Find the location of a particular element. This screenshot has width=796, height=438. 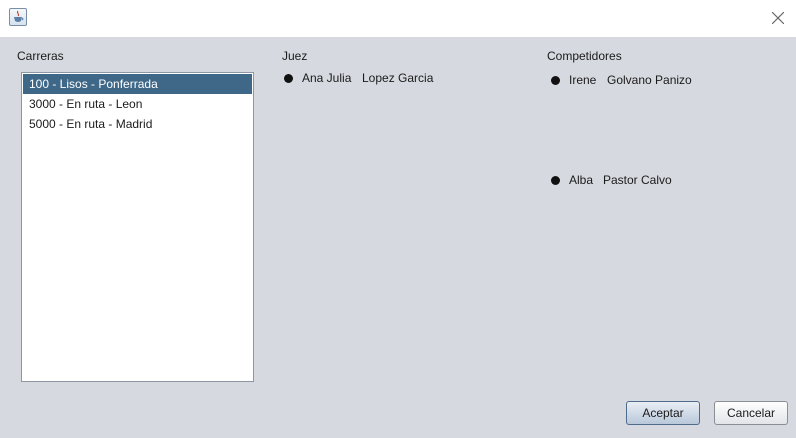

juez-radio: Ana Julia Lopez Garcia is located at coordinates (384, 79).